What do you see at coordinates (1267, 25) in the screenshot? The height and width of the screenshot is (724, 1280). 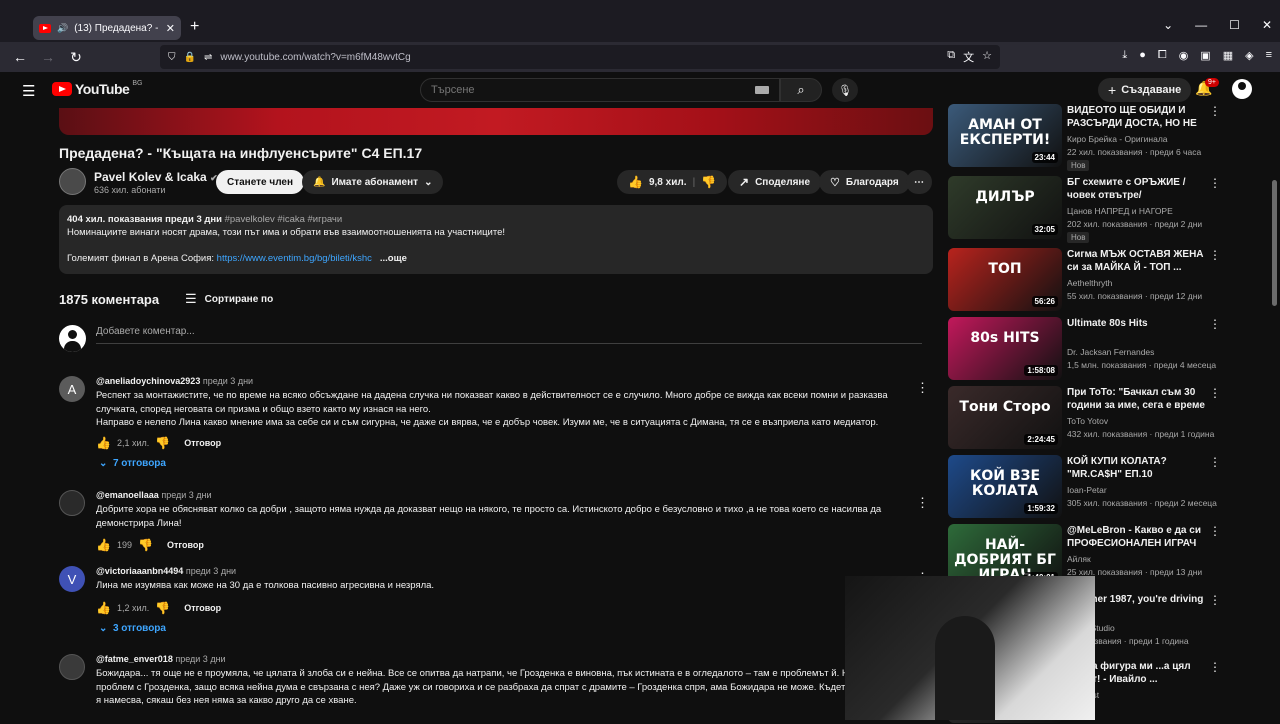 I see `close-window-button: ✕` at bounding box center [1267, 25].